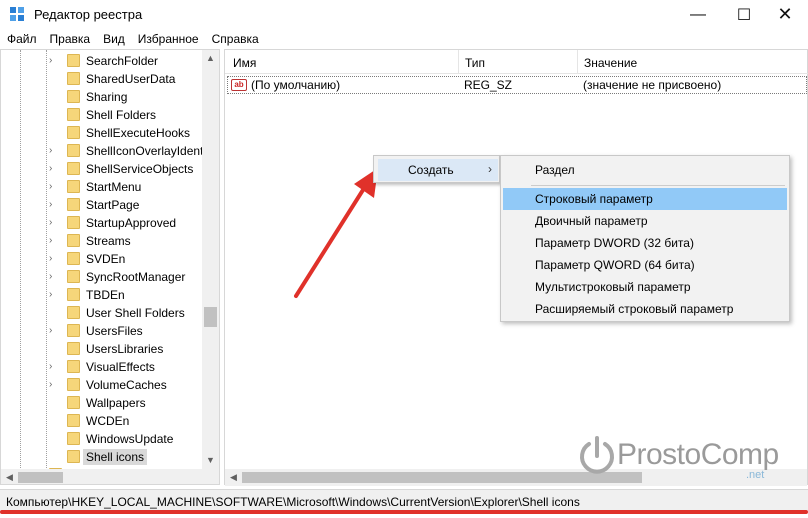 This screenshot has width=808, height=518. I want to click on tree-item: User Shell Folders, so click(101, 313).